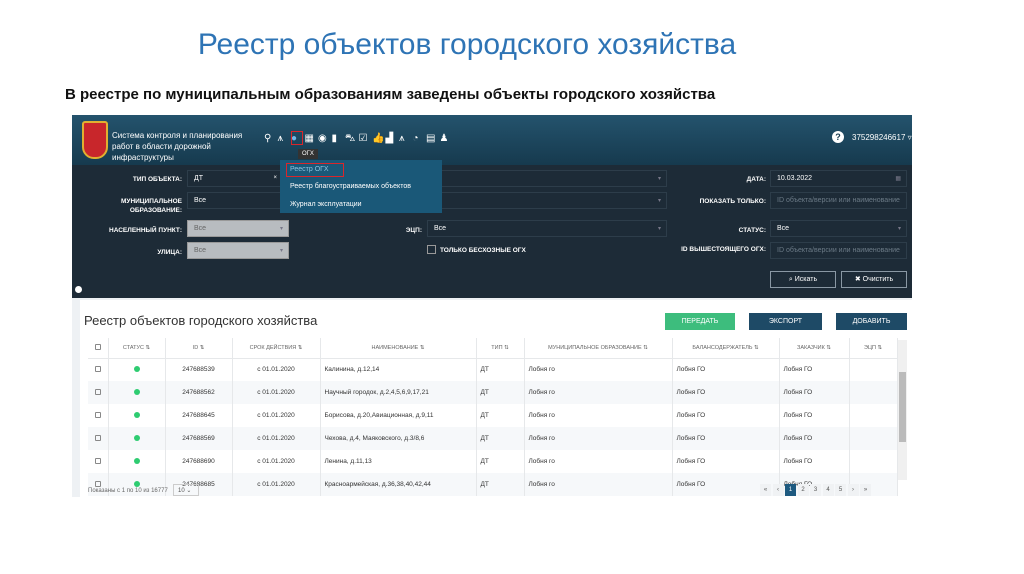 The height and width of the screenshot is (574, 1024). Describe the element at coordinates (199, 348) in the screenshot. I see `column-header: ID ⇅` at that location.